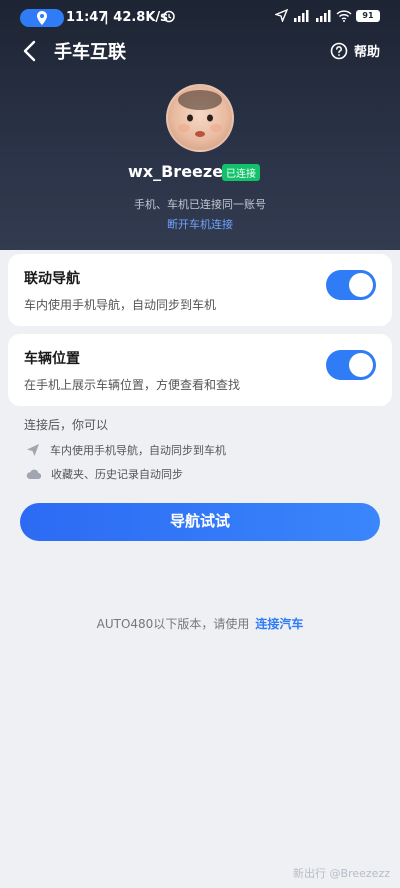 This screenshot has height=888, width=400. What do you see at coordinates (200, 522) in the screenshot?
I see `try-navigation-button: 导航试试` at bounding box center [200, 522].